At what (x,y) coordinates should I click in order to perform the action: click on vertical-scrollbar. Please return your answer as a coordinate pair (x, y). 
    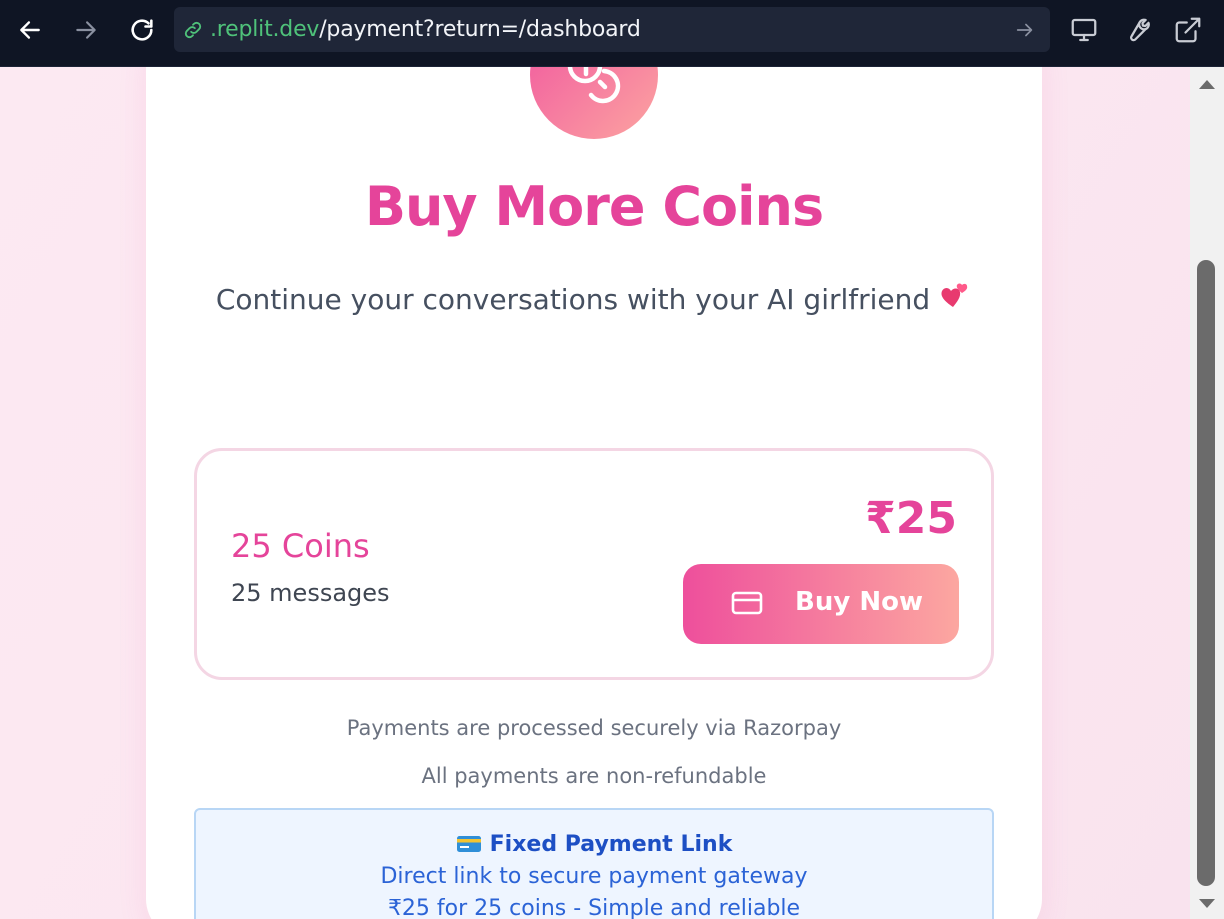
    Looking at the image, I should click on (1207, 493).